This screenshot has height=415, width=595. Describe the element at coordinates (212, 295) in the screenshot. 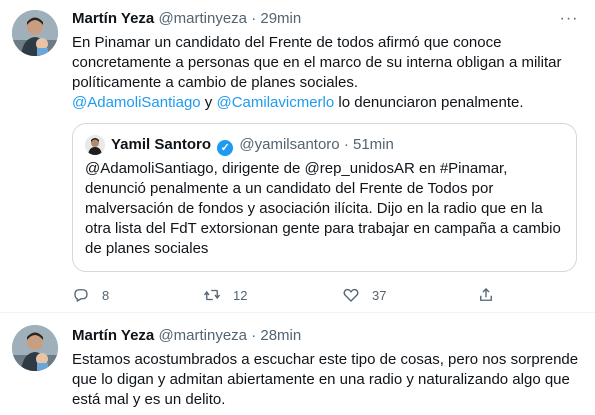

I see `retweet-icon` at that location.